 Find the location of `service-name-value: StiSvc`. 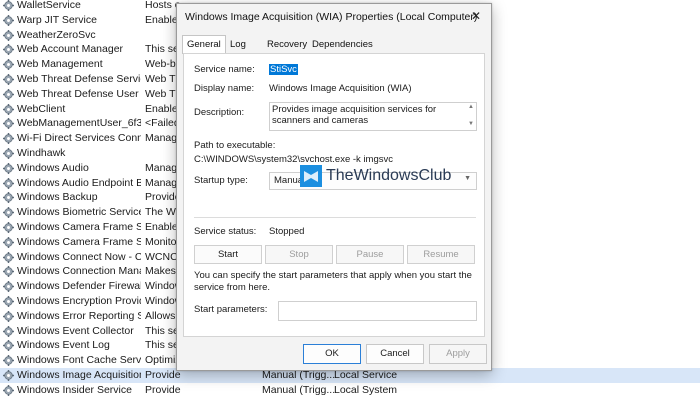

service-name-value: StiSvc is located at coordinates (283, 69).